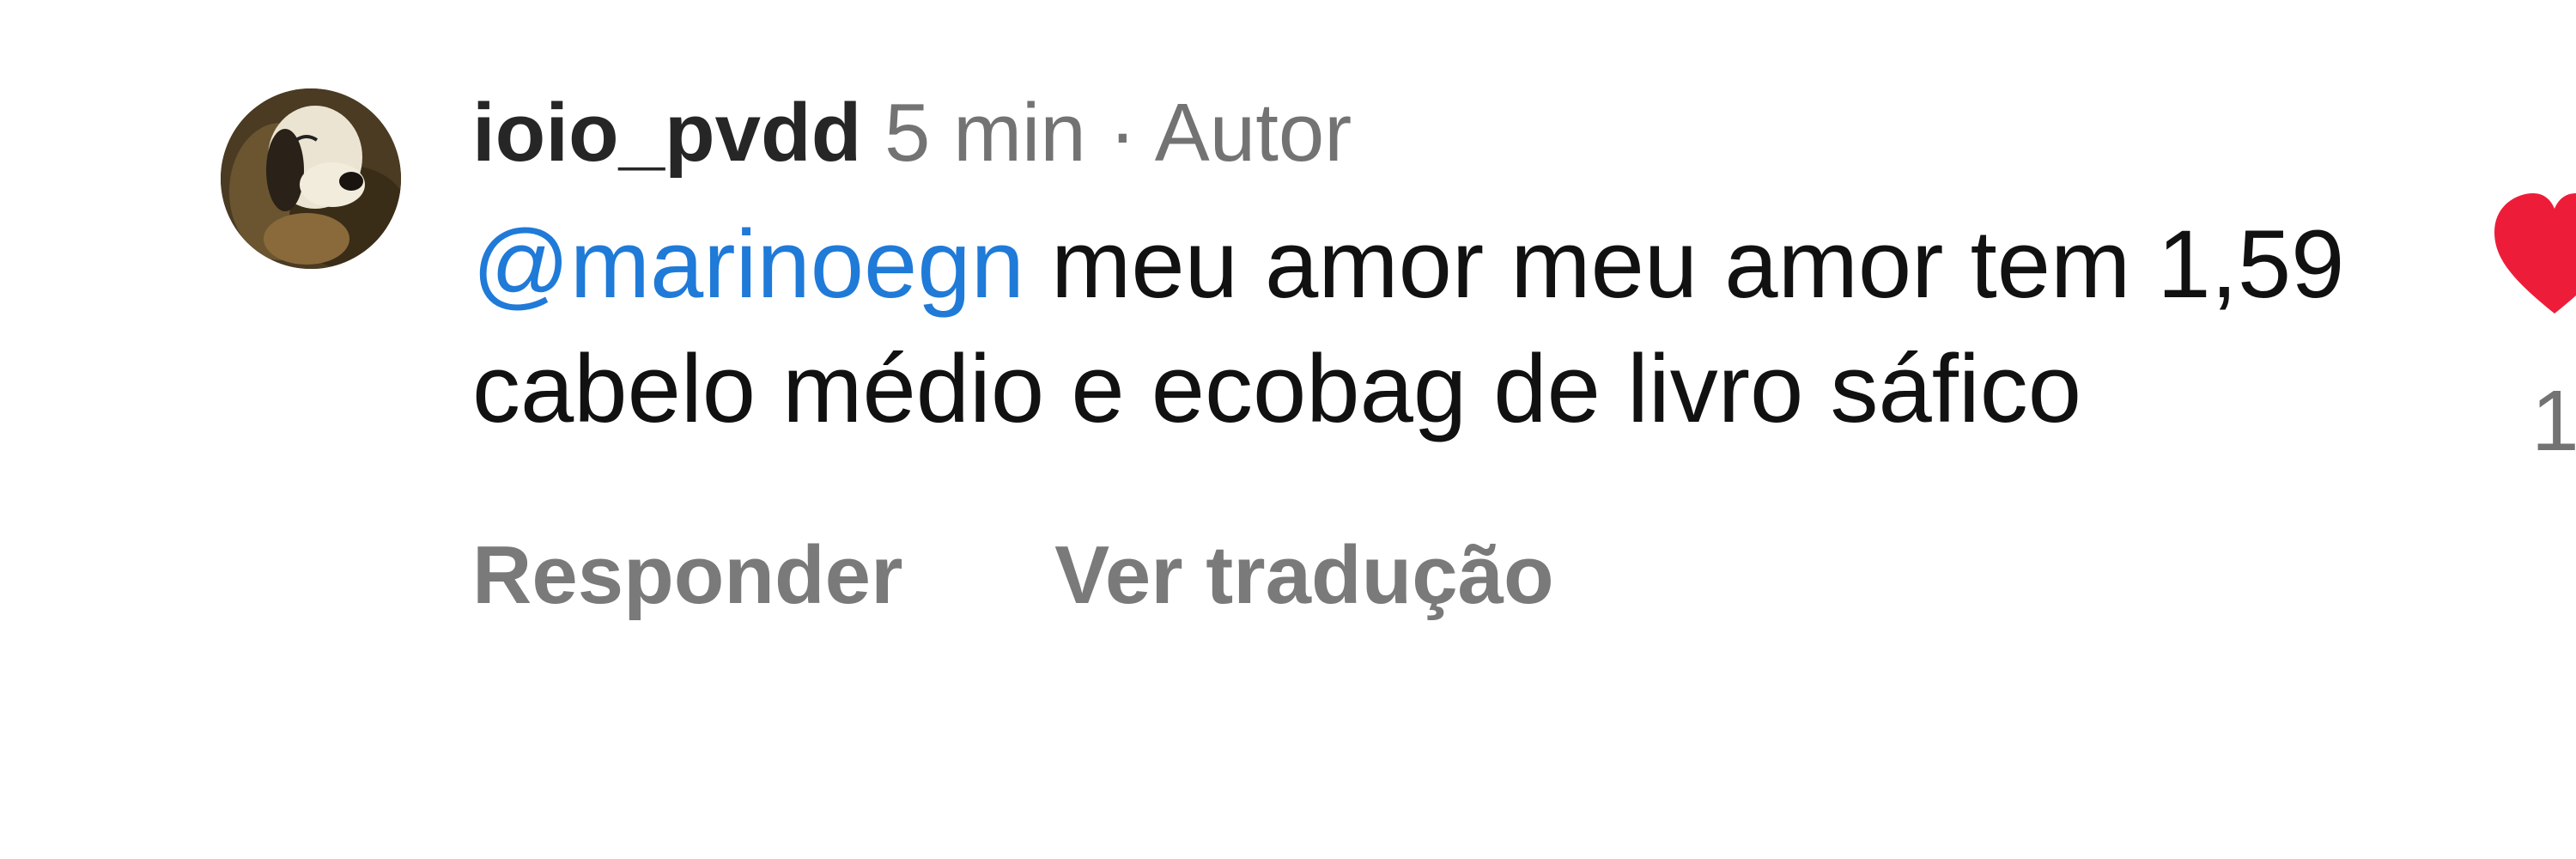 The image size is (2576, 859). I want to click on comment-time: 5 min, so click(985, 133).